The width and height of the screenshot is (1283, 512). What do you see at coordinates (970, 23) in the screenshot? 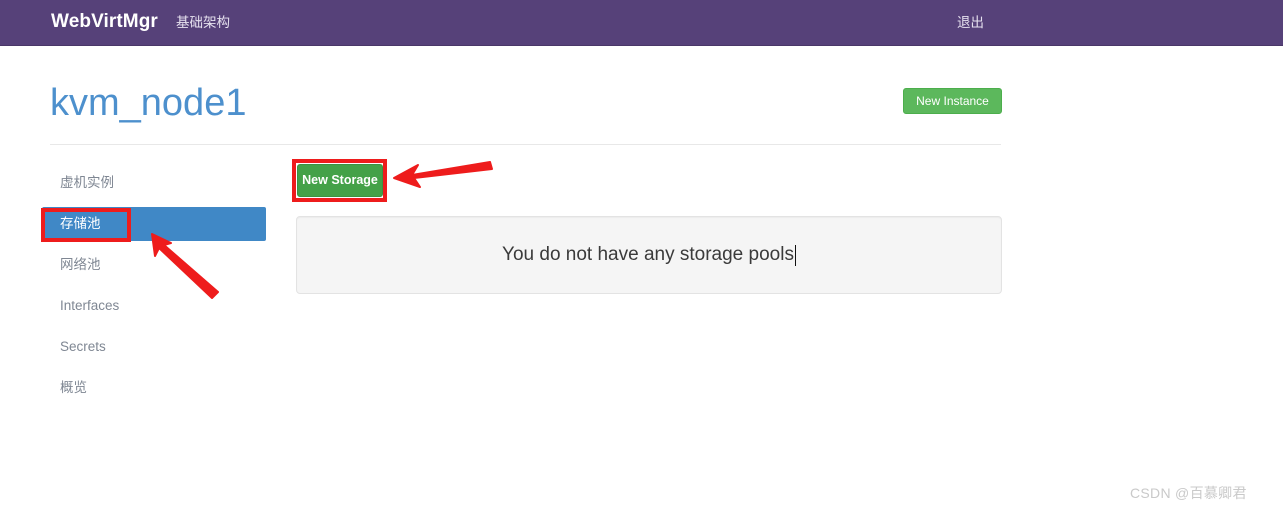
I see `nav-item-logout: 退出` at bounding box center [970, 23].